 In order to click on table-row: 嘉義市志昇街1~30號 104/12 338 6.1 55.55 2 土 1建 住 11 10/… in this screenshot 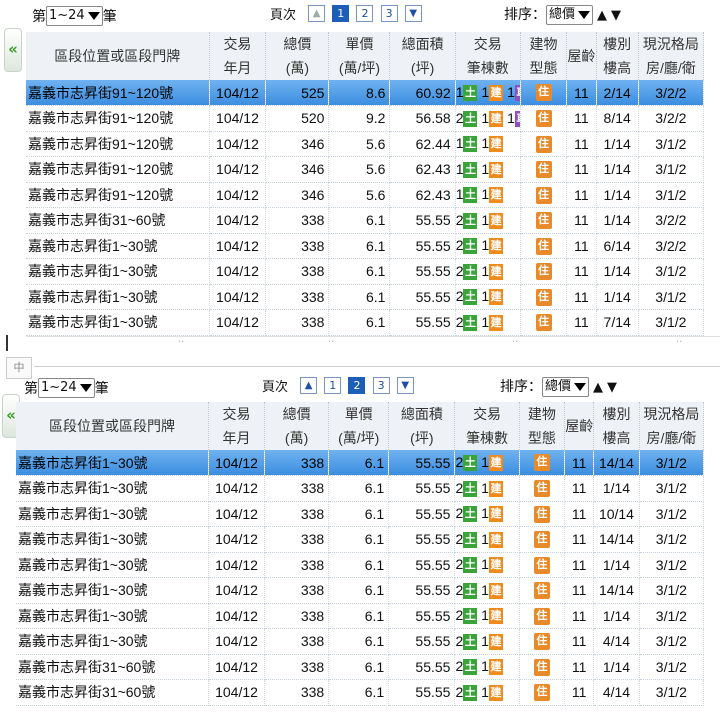, I will do `click(360, 514)`.